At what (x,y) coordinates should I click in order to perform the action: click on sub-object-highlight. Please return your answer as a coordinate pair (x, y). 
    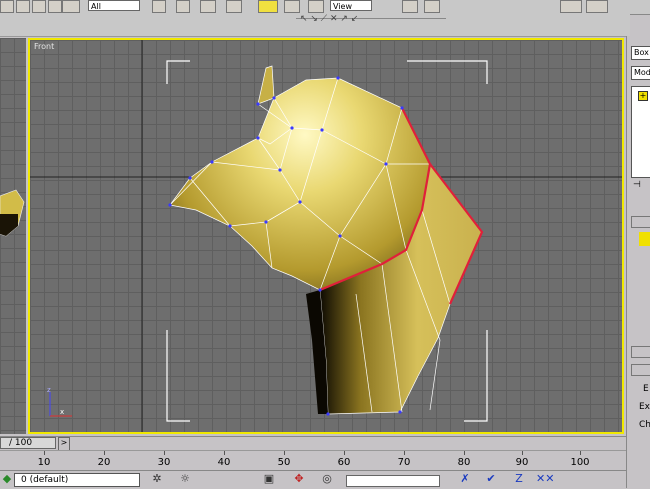
    Looking at the image, I should click on (644, 239).